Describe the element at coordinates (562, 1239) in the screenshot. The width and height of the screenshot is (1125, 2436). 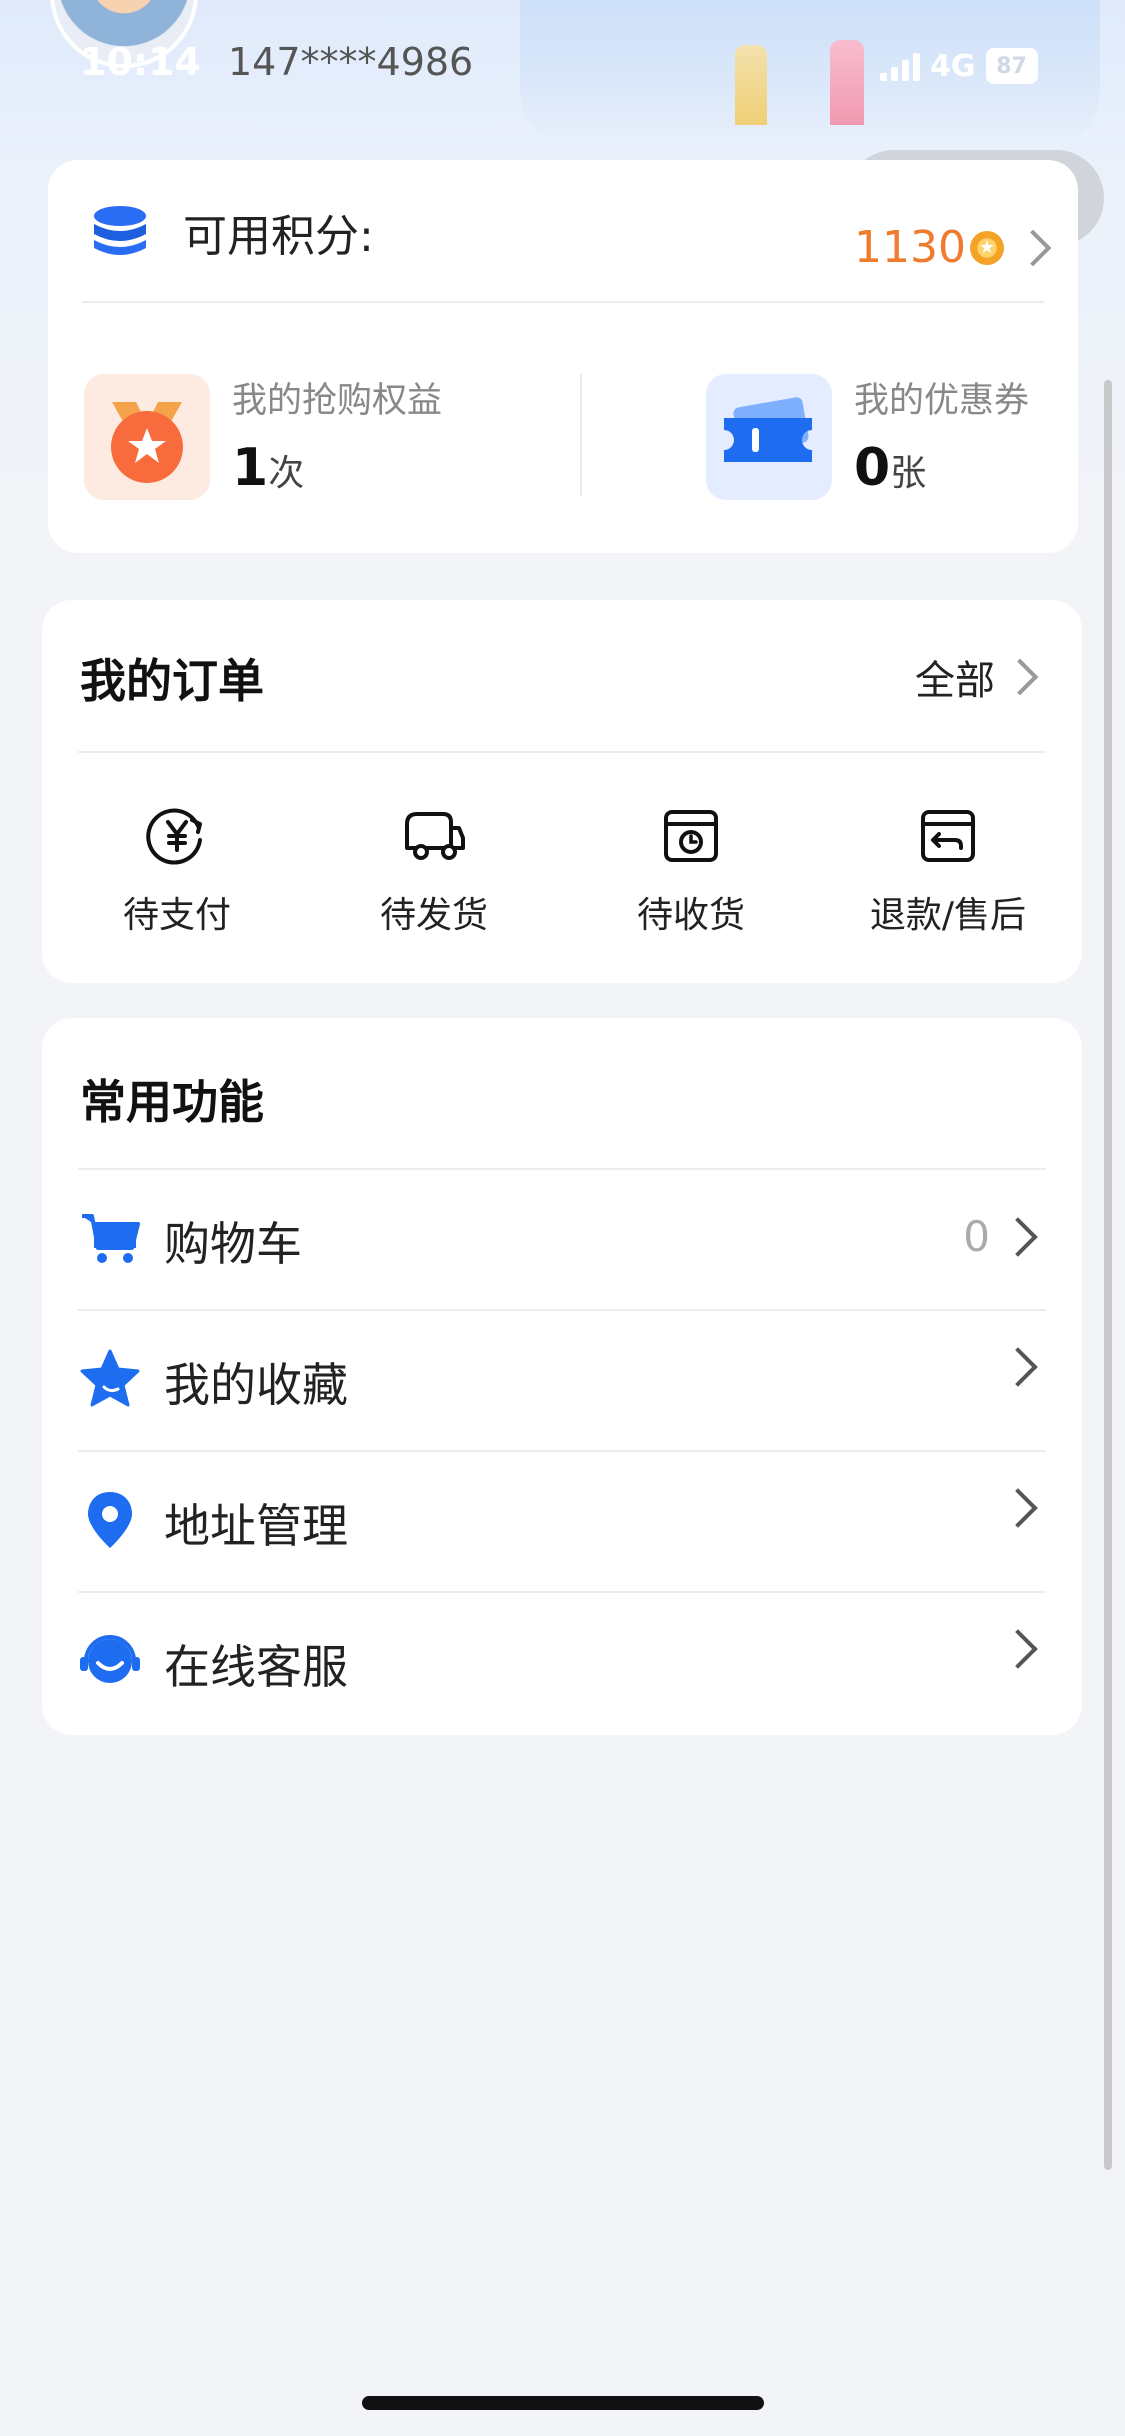
I see `function-row-cart: 购物车 0` at that location.